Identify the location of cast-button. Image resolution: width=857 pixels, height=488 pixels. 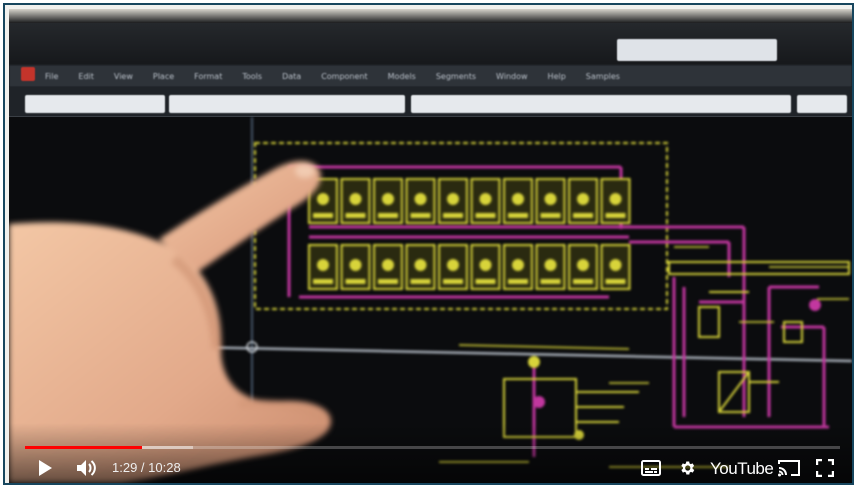
(789, 468).